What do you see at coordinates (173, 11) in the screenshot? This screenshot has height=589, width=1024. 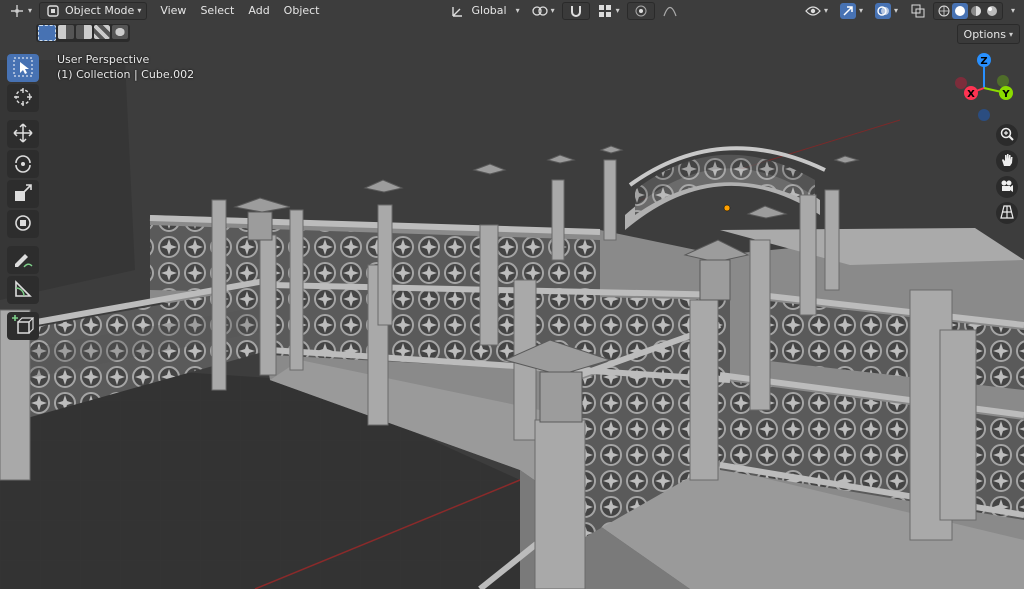 I see `menu-view: View` at bounding box center [173, 11].